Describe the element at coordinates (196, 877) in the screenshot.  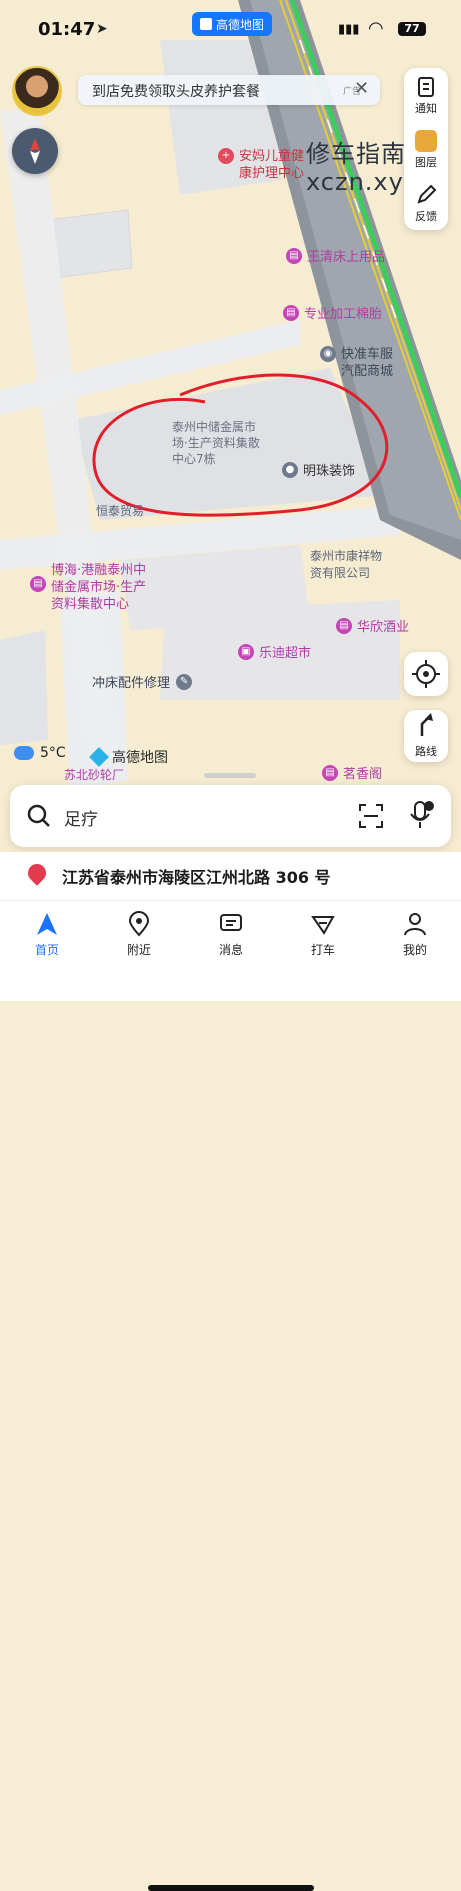
I see `address-text: 江苏省泰州市海陵区江州北路 306 号` at that location.